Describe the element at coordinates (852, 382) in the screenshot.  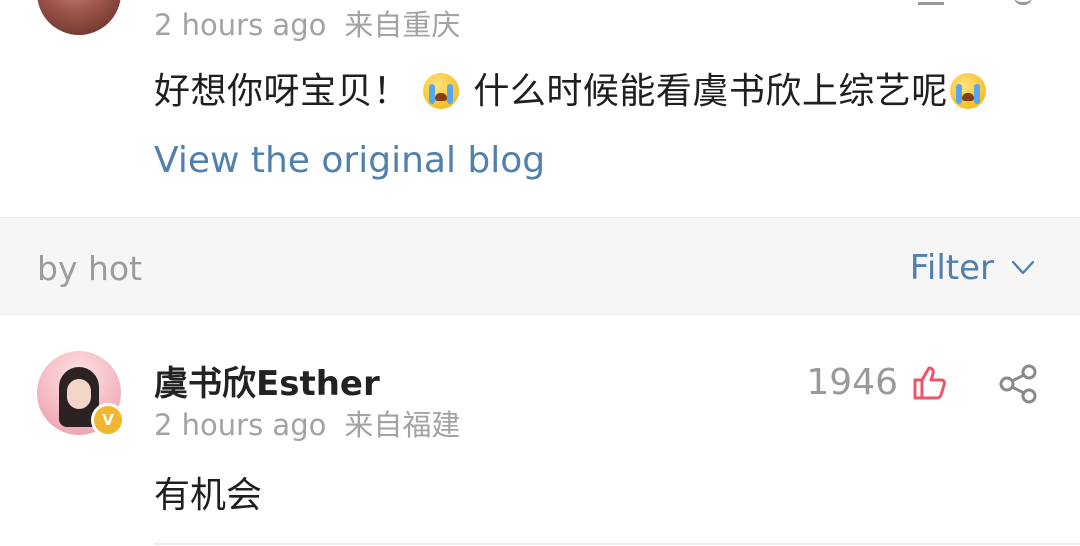
I see `like-count: 1946` at that location.